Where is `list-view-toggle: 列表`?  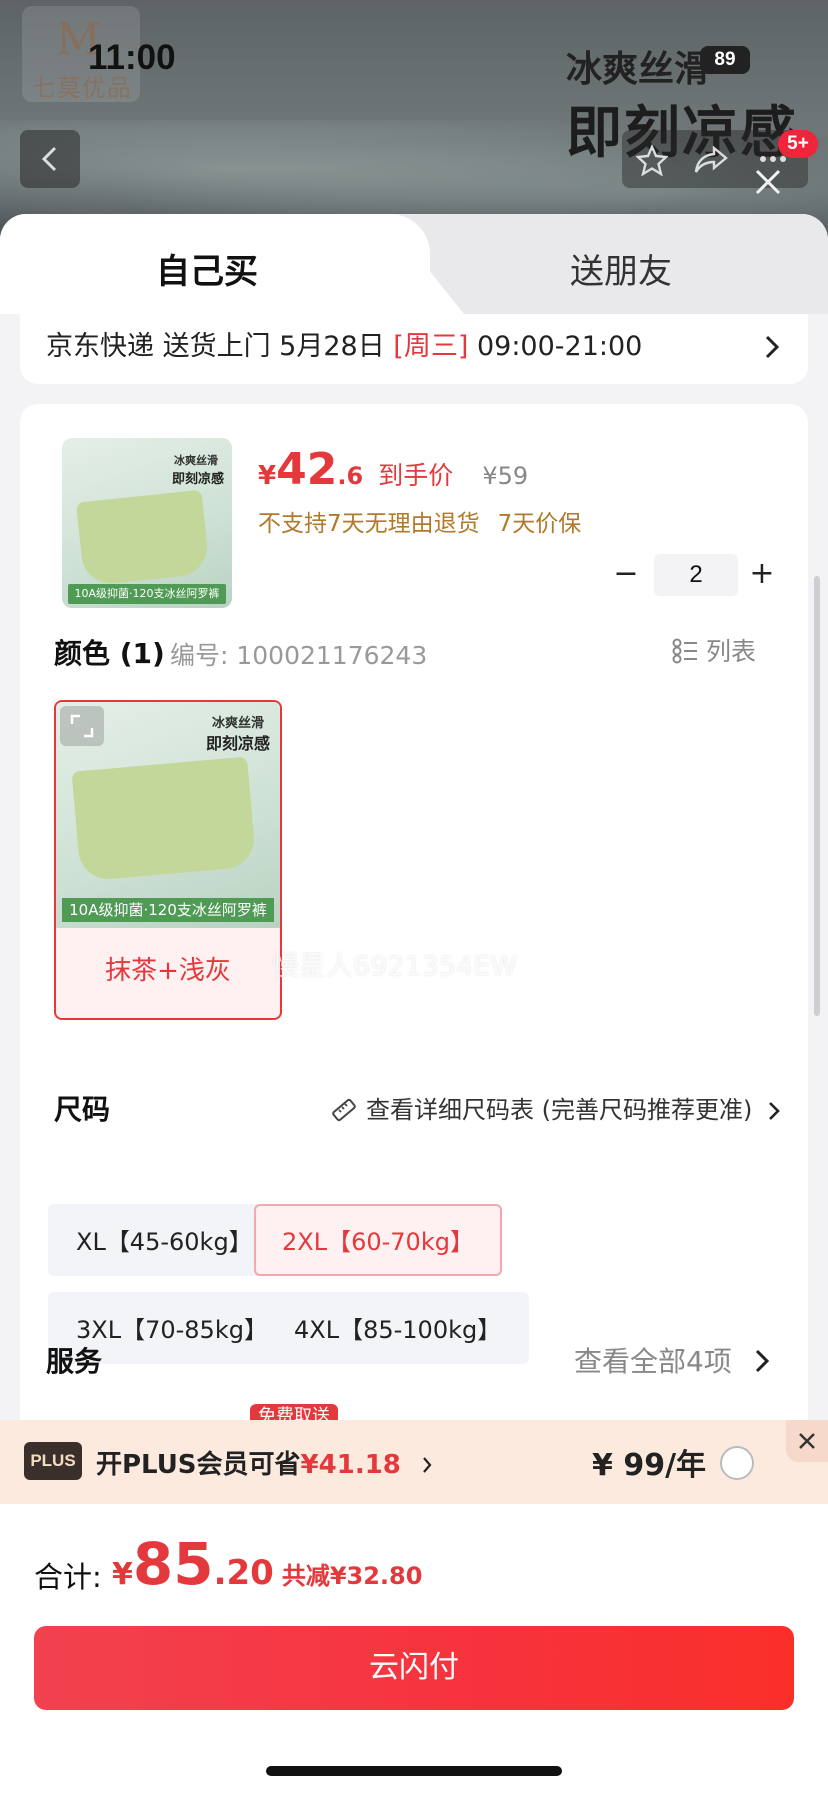 list-view-toggle: 列表 is located at coordinates (714, 650).